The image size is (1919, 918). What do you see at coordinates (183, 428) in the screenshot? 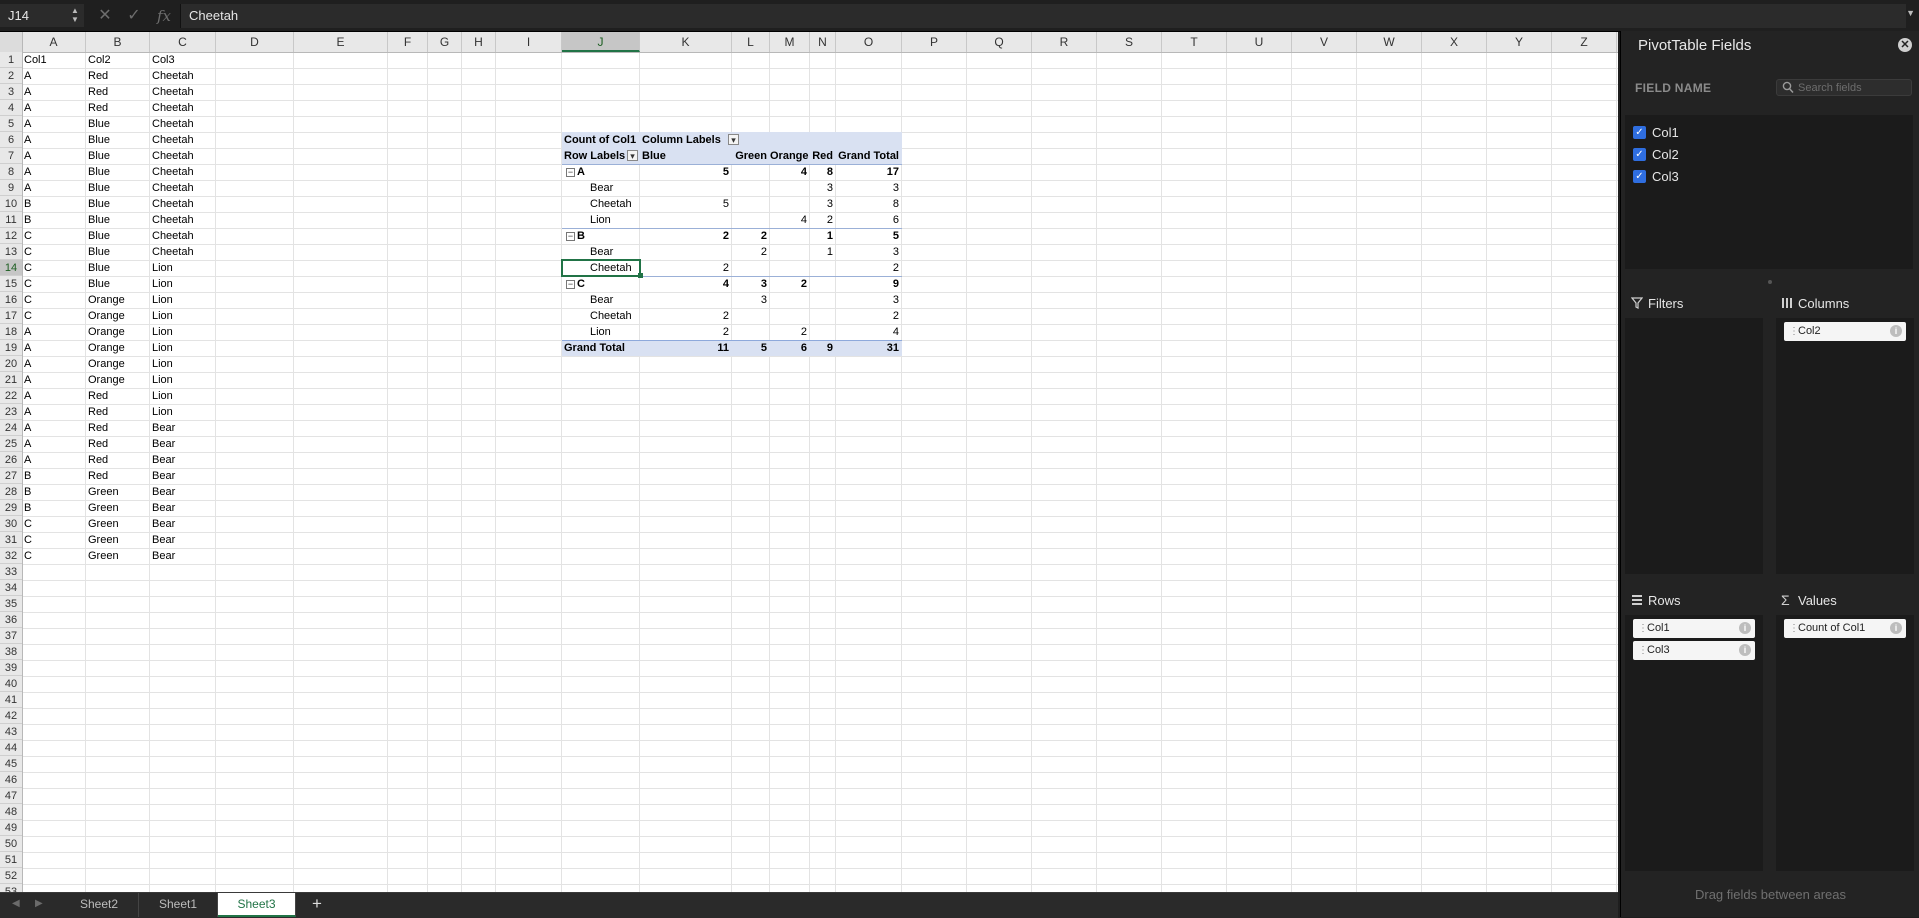
I see `cell-c24: Bear` at bounding box center [183, 428].